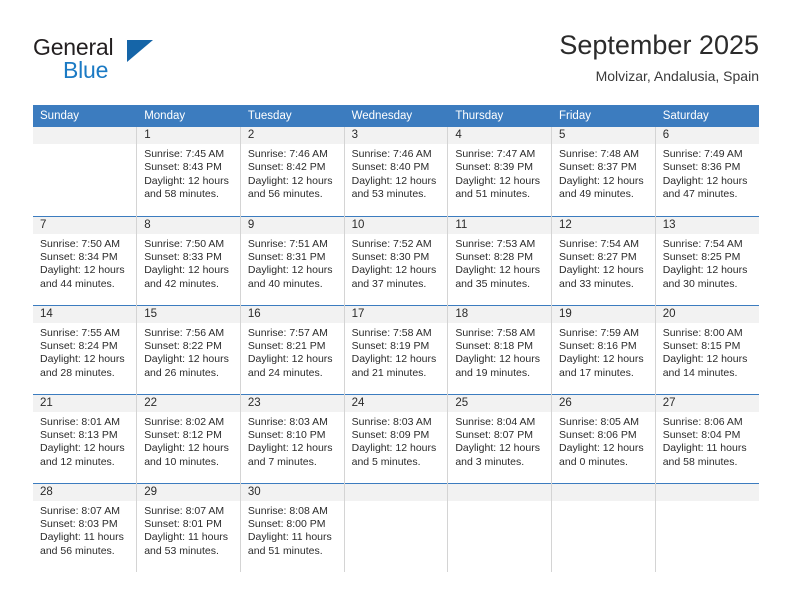 Image resolution: width=792 pixels, height=612 pixels. I want to click on weekday-header-wednesday: Wednesday, so click(396, 116).